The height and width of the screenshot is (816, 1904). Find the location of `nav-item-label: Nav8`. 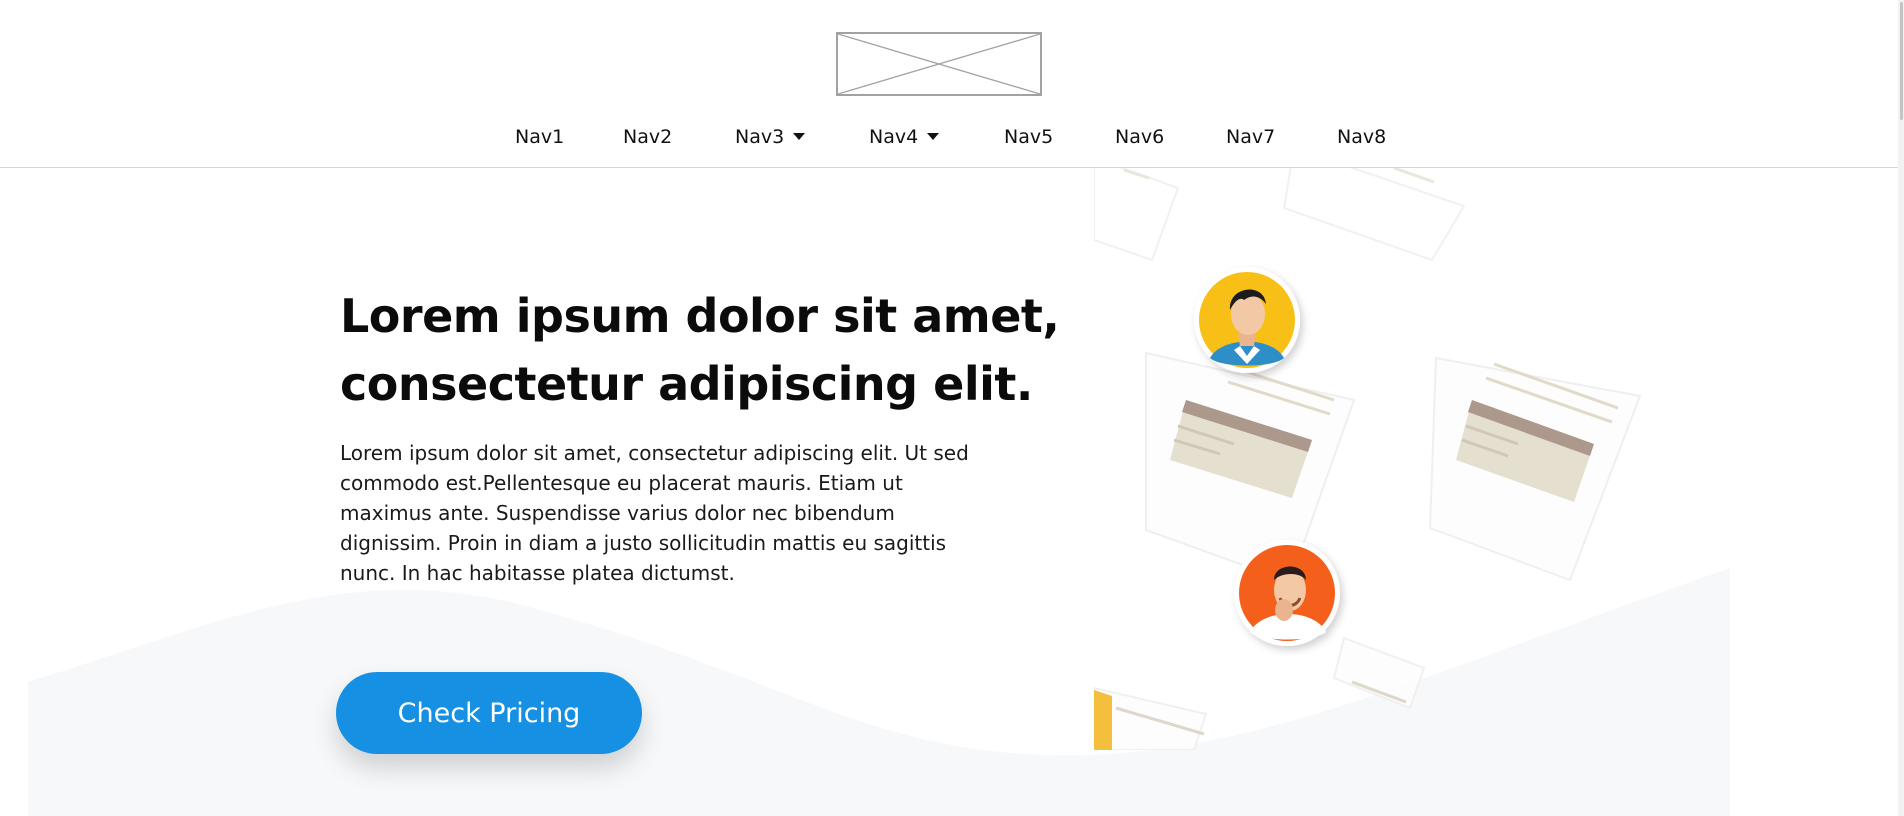

nav-item-label: Nav8 is located at coordinates (1362, 137).